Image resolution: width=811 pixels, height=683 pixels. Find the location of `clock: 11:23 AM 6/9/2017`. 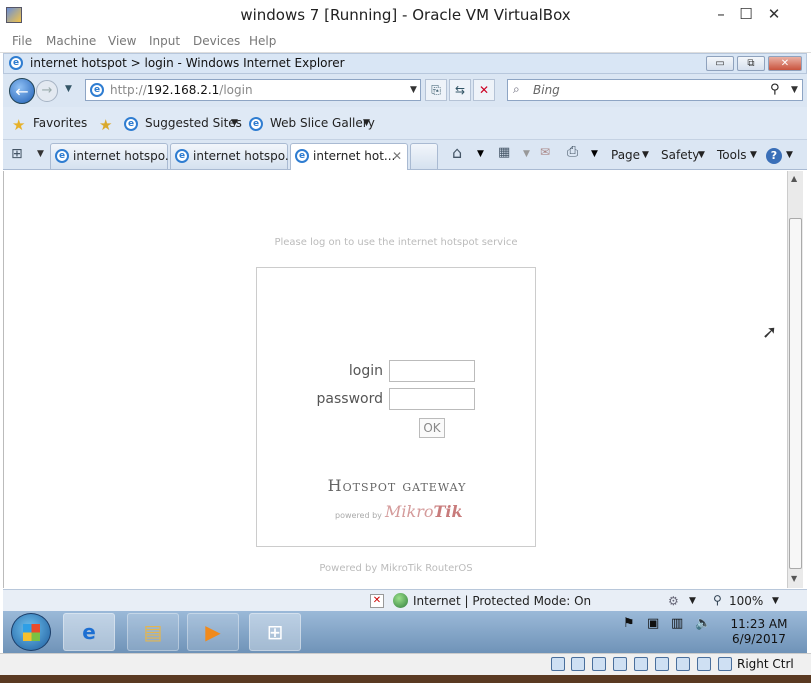

clock: 11:23 AM 6/9/2017 is located at coordinates (759, 632).